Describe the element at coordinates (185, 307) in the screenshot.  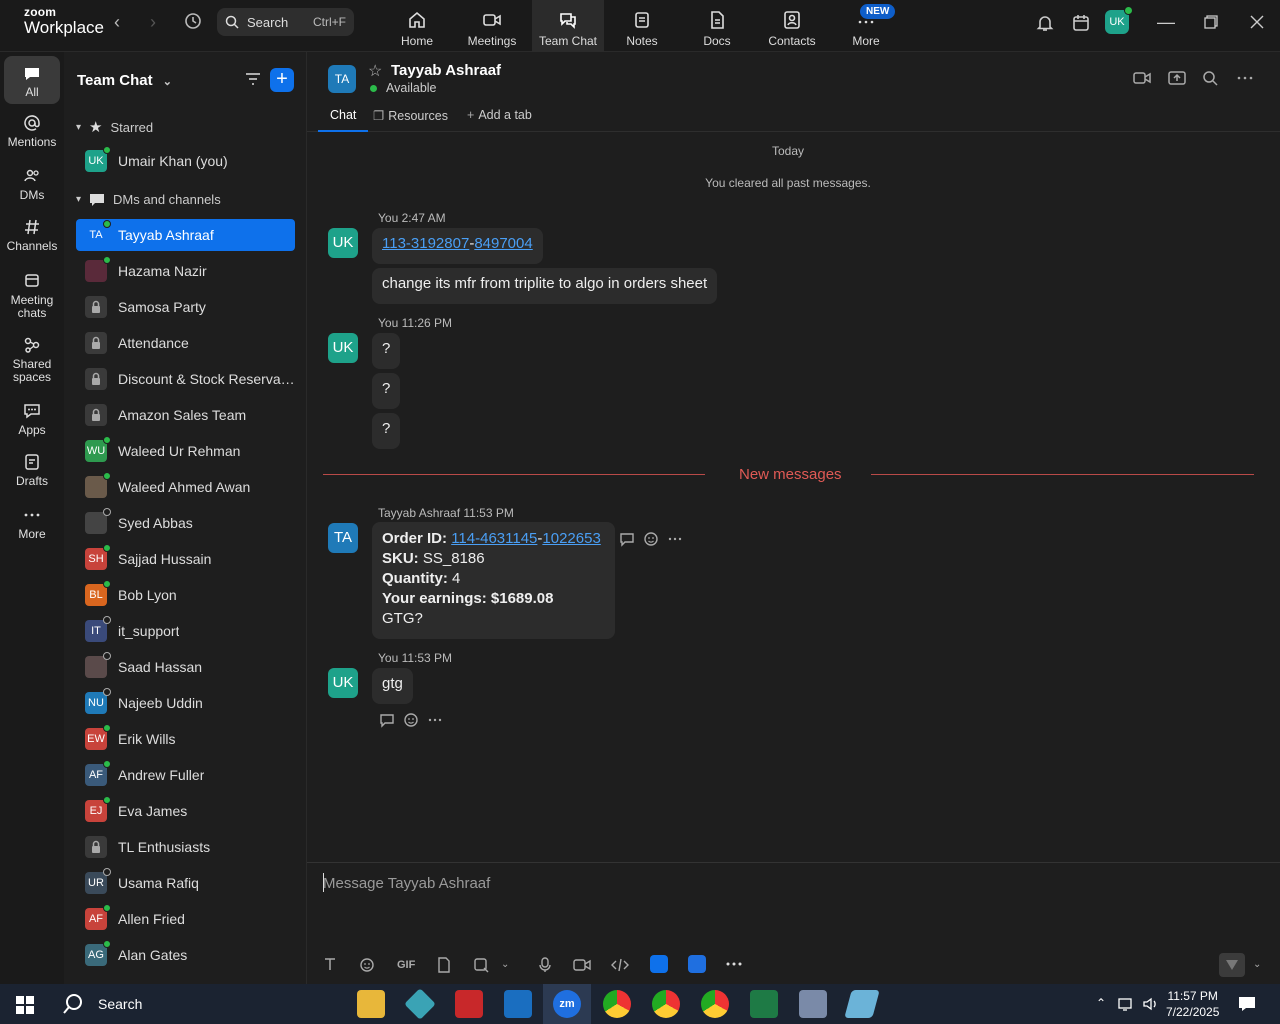
I see `list-item: Samosa Party` at that location.